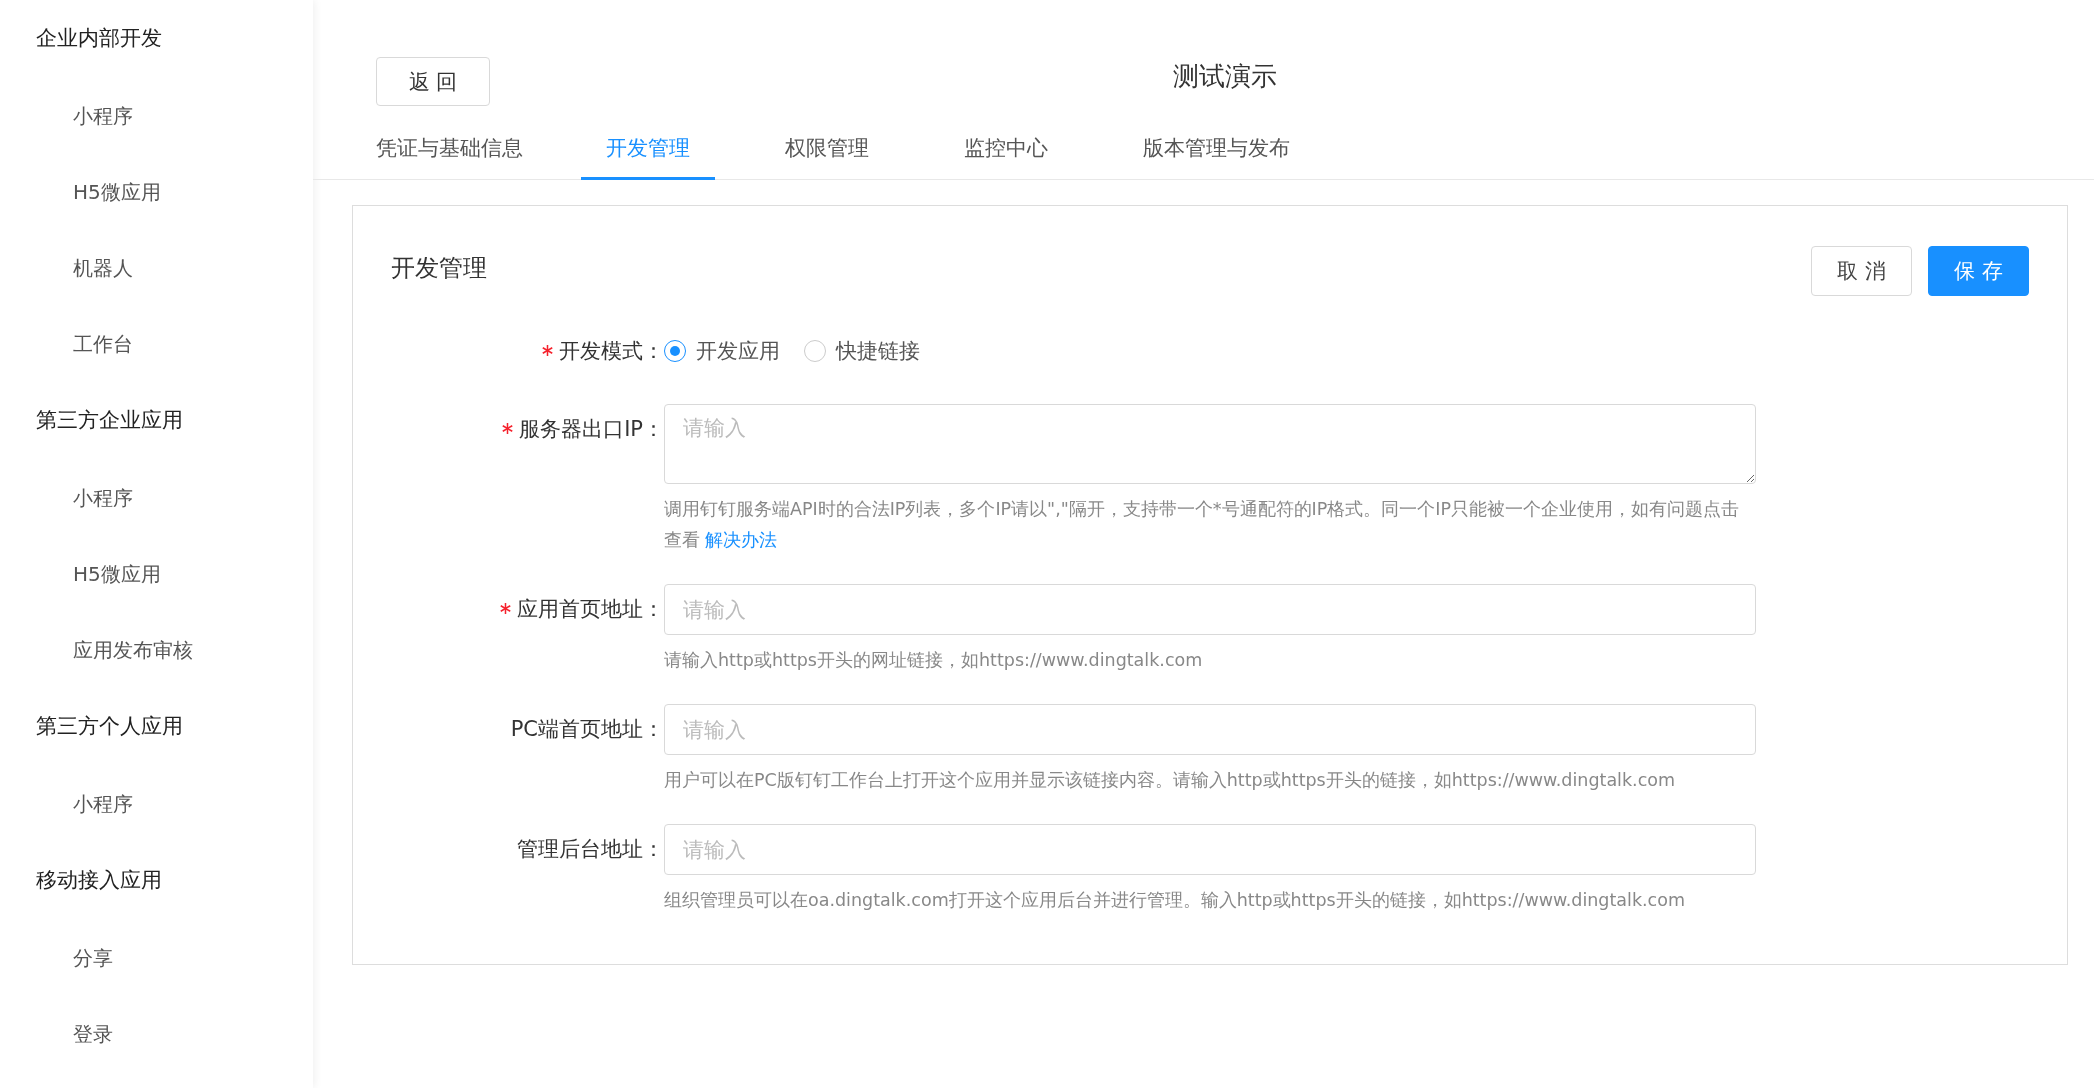 The image size is (2094, 1088). Describe the element at coordinates (738, 351) in the screenshot. I see `radio-label: 开发应用` at that location.